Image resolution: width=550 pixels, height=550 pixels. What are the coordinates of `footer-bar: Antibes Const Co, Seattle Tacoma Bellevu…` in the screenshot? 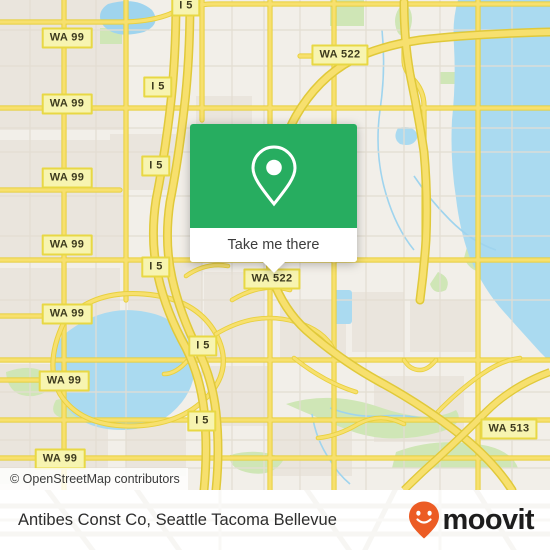 It's located at (275, 520).